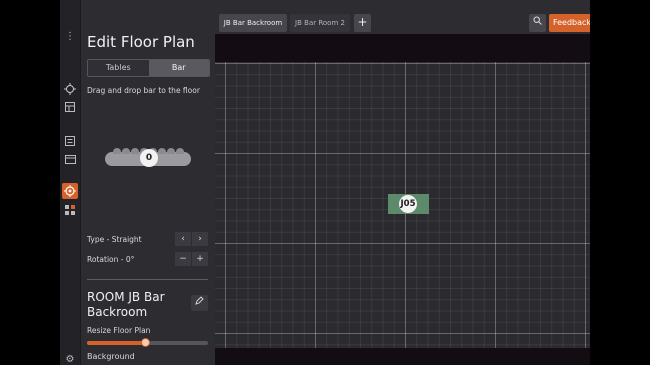 This screenshot has width=650, height=365. I want to click on tab-jb-bar-backroom: JB Bar Backroom, so click(253, 23).